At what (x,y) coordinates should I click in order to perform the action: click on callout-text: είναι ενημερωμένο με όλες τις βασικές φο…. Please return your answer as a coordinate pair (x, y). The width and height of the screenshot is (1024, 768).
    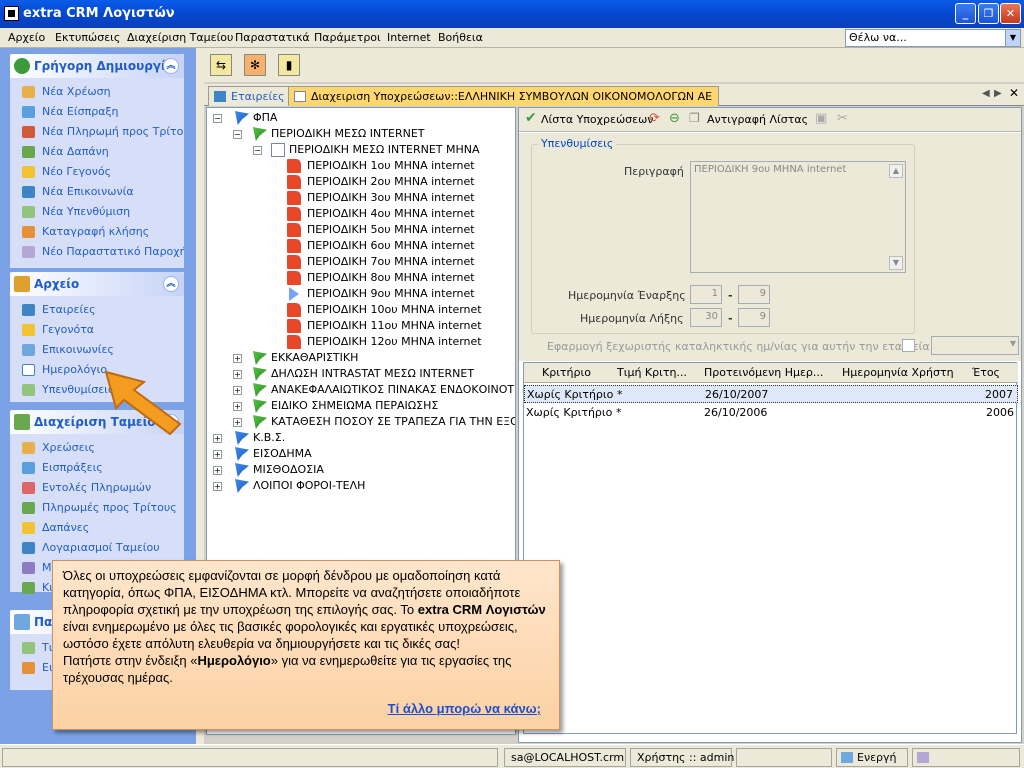
    Looking at the image, I should click on (290, 635).